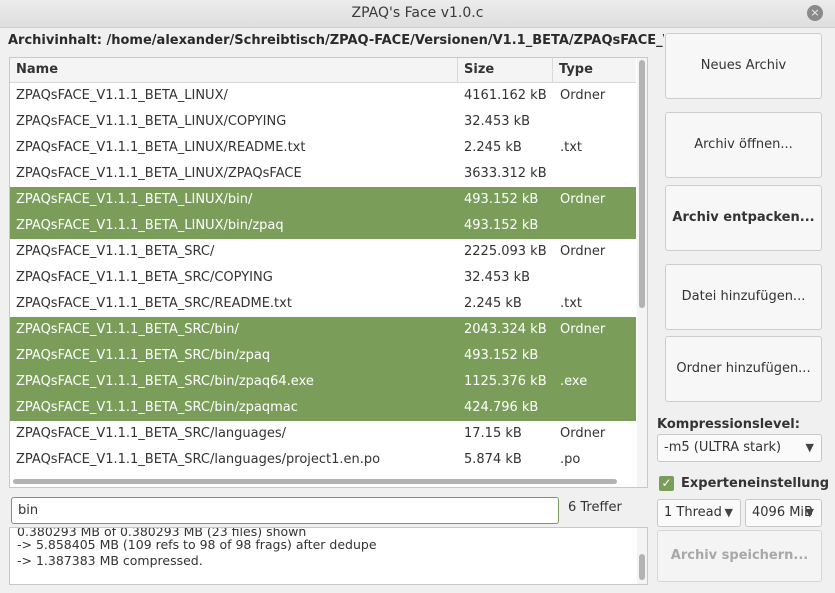  What do you see at coordinates (723, 447) in the screenshot?
I see `compression-level-value: -m5 (ULTRA stark)` at bounding box center [723, 447].